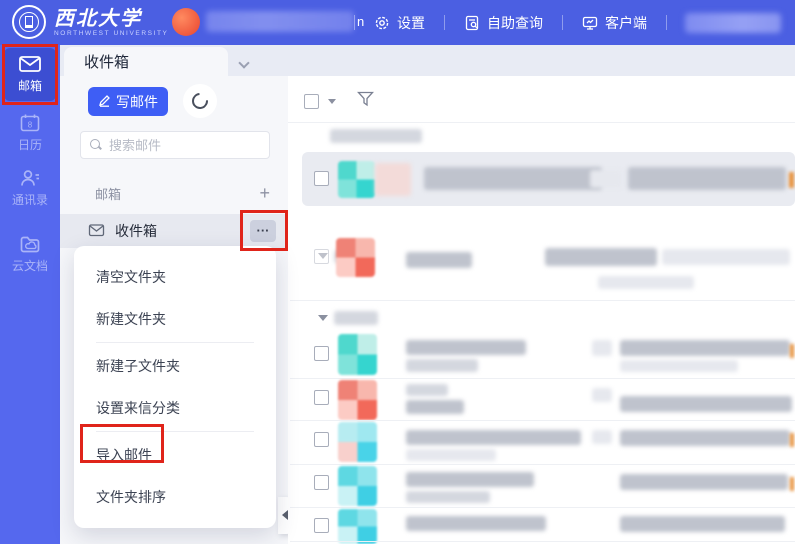  I want to click on settings-label: 设置, so click(411, 22).